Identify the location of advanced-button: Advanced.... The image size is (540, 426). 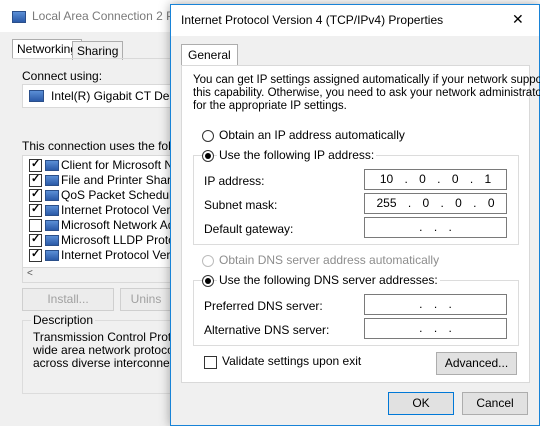
(476, 363).